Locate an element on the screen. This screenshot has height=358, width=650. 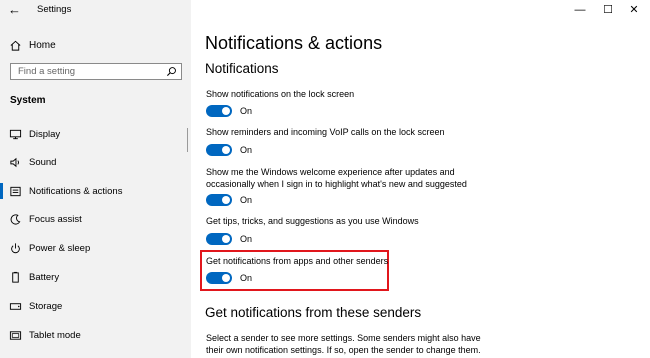
sidebar-item-battery: Battery is located at coordinates (95, 277).